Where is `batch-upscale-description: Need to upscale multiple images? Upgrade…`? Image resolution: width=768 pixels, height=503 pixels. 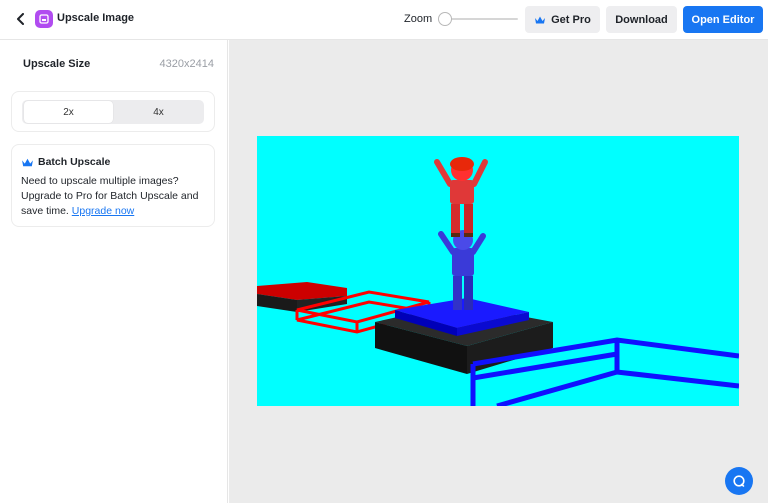 batch-upscale-description: Need to upscale multiple images? Upgrade… is located at coordinates (116, 196).